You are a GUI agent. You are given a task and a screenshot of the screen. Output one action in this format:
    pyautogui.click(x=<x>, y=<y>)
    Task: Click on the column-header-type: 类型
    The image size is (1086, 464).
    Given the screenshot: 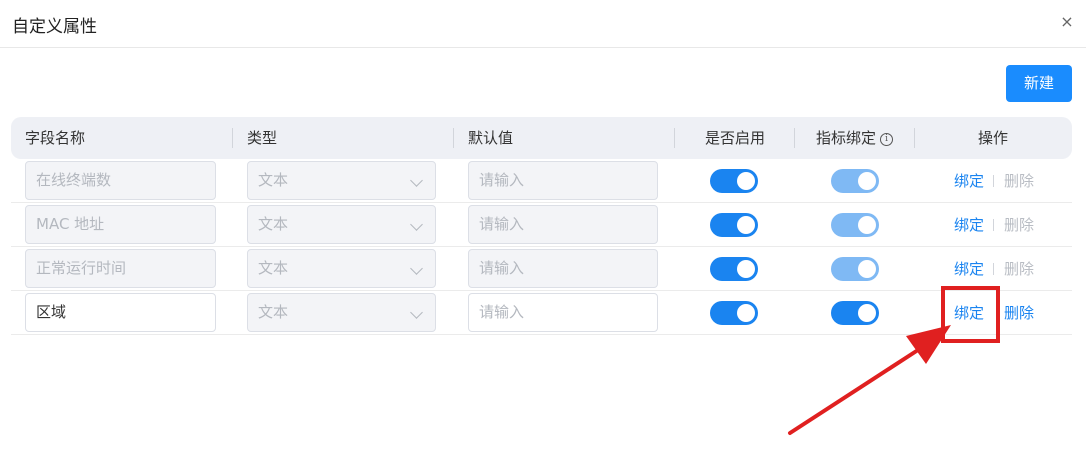 What is the action you would take?
    pyautogui.click(x=262, y=138)
    